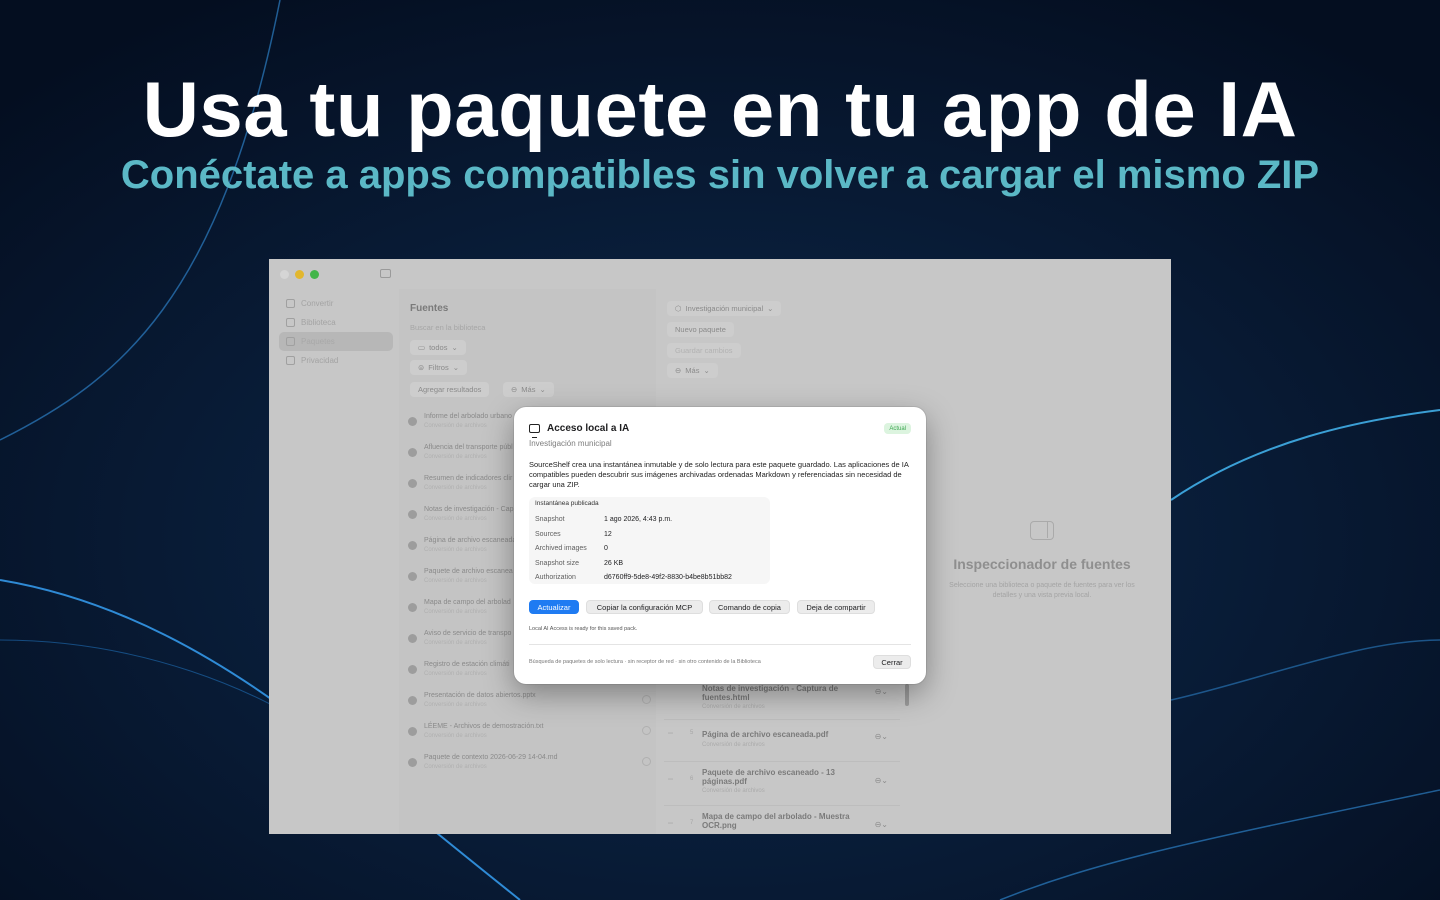  Describe the element at coordinates (692, 779) in the screenshot. I see `pack-item-number: 6` at that location.